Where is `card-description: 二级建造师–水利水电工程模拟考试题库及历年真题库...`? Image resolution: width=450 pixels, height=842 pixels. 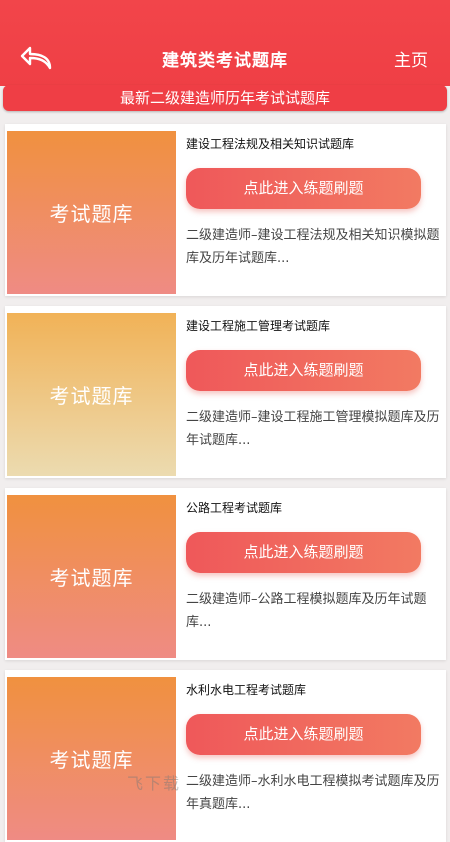
card-description: 二级建造师–水利水电工程模拟考试题库及历年真题库... is located at coordinates (313, 793).